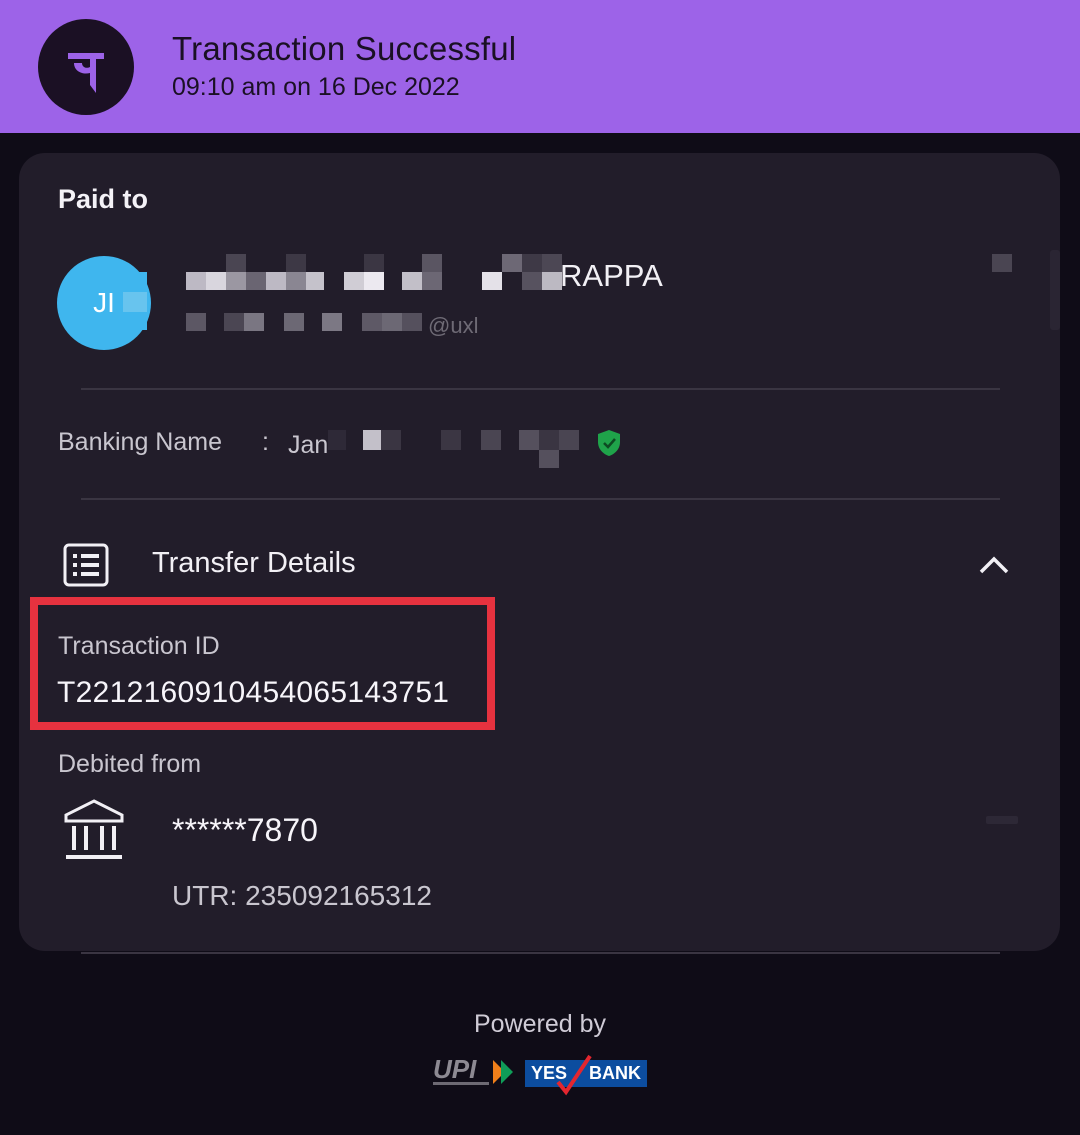 This screenshot has width=1080, height=1135. What do you see at coordinates (253, 693) in the screenshot?
I see `transaction-id-value: T2212160910454065143751` at bounding box center [253, 693].